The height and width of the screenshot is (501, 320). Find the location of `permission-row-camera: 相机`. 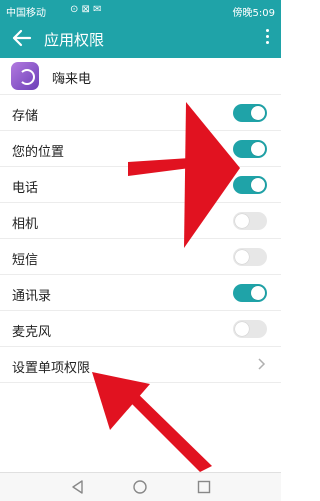

permission-row-camera: 相机 is located at coordinates (140, 220).